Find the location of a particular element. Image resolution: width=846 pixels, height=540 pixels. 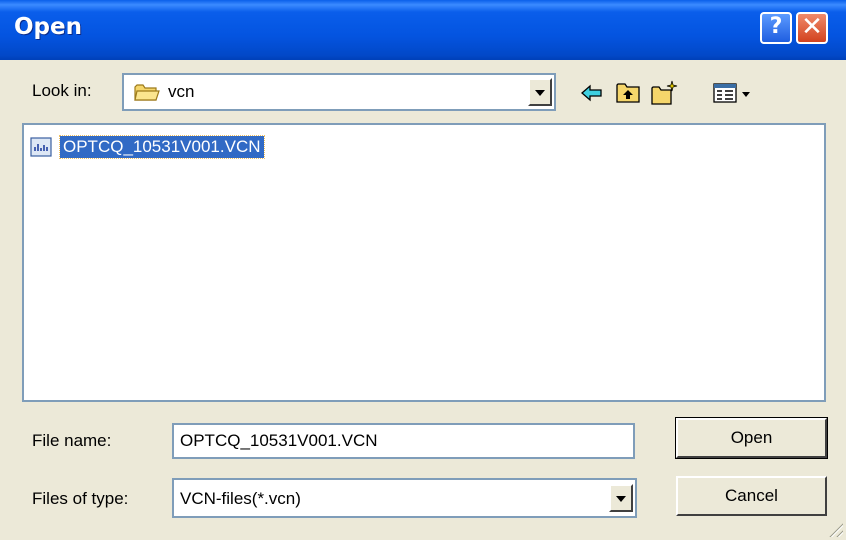

look-in-combo: vcn is located at coordinates (339, 92).